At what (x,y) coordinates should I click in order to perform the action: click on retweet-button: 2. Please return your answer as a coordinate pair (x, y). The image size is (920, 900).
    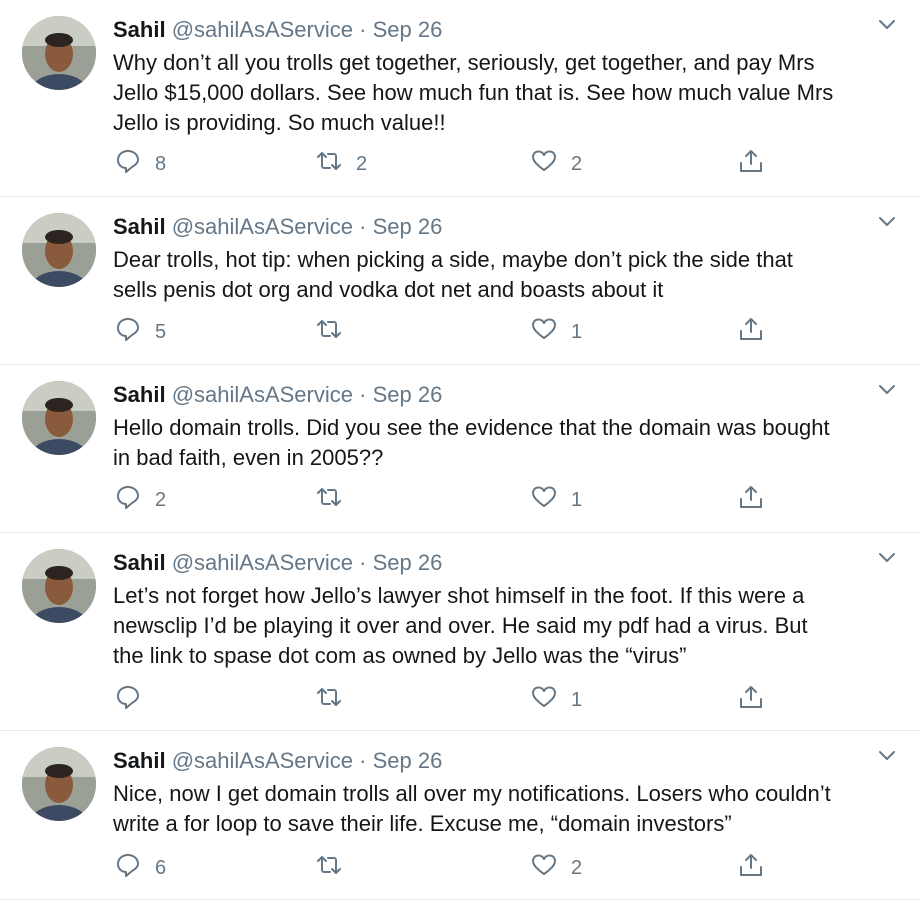
    Looking at the image, I should click on (341, 164).